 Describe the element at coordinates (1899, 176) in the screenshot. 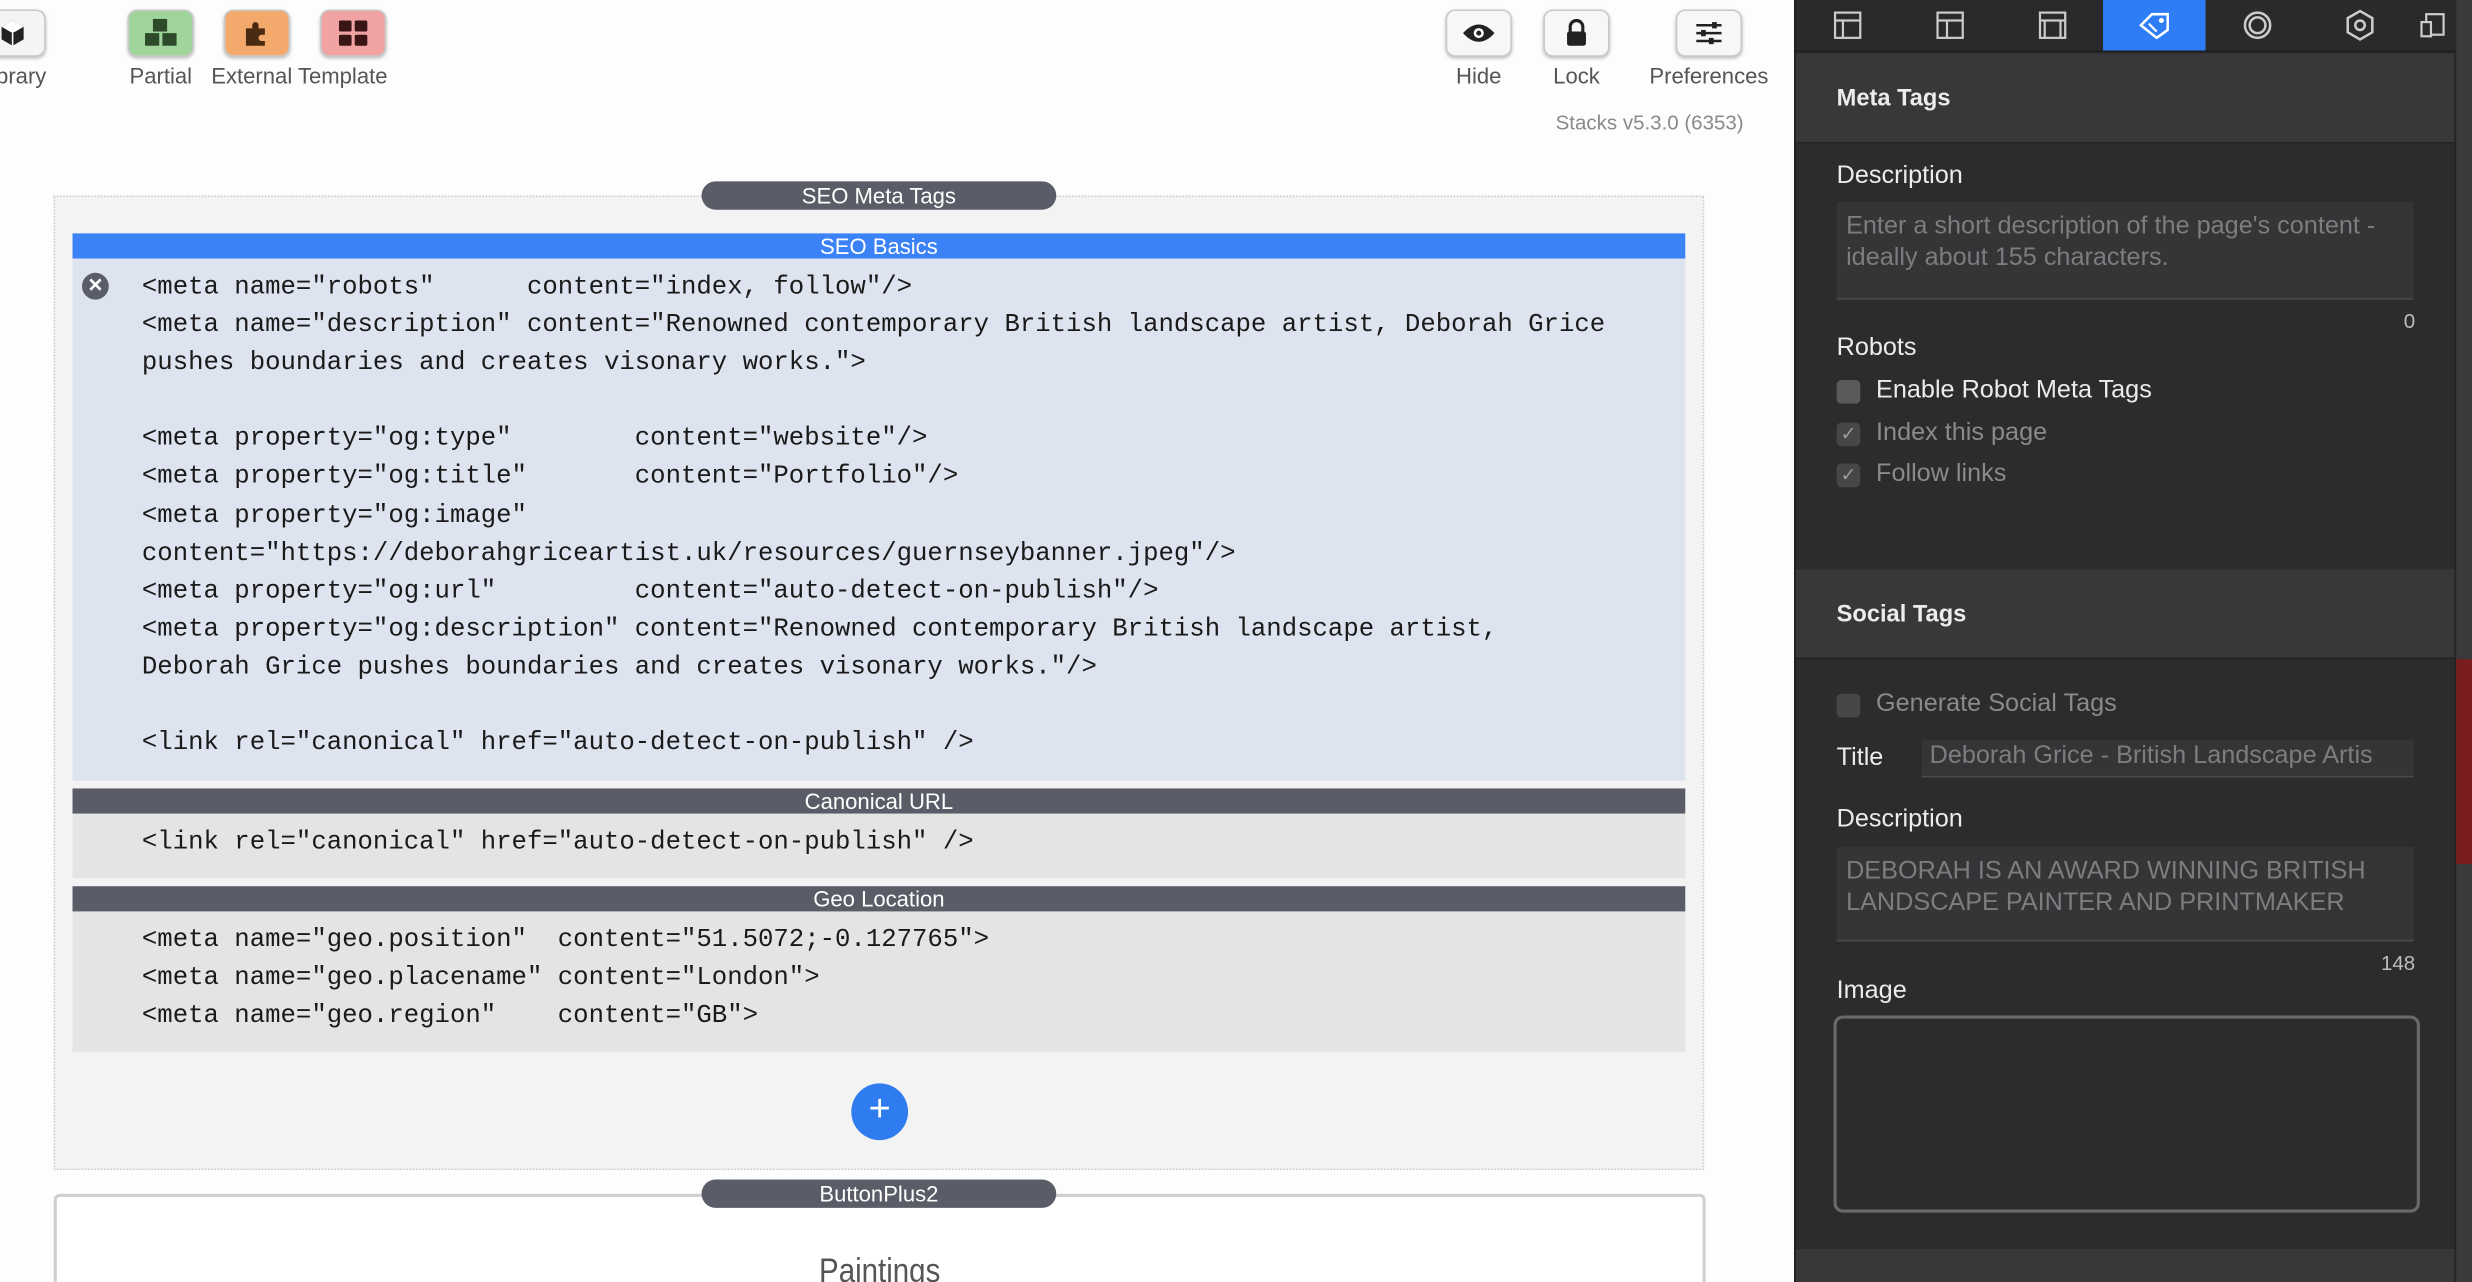

I see `meta-description-label: Description` at that location.